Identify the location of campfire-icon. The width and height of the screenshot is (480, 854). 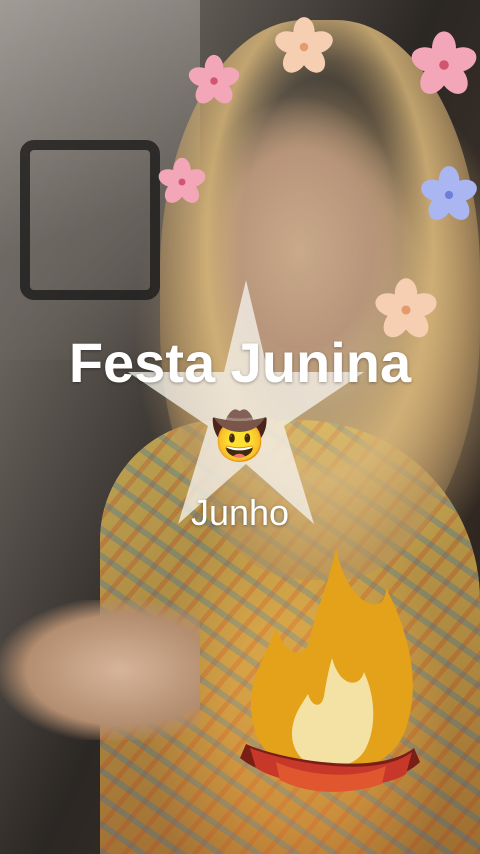
(330, 670).